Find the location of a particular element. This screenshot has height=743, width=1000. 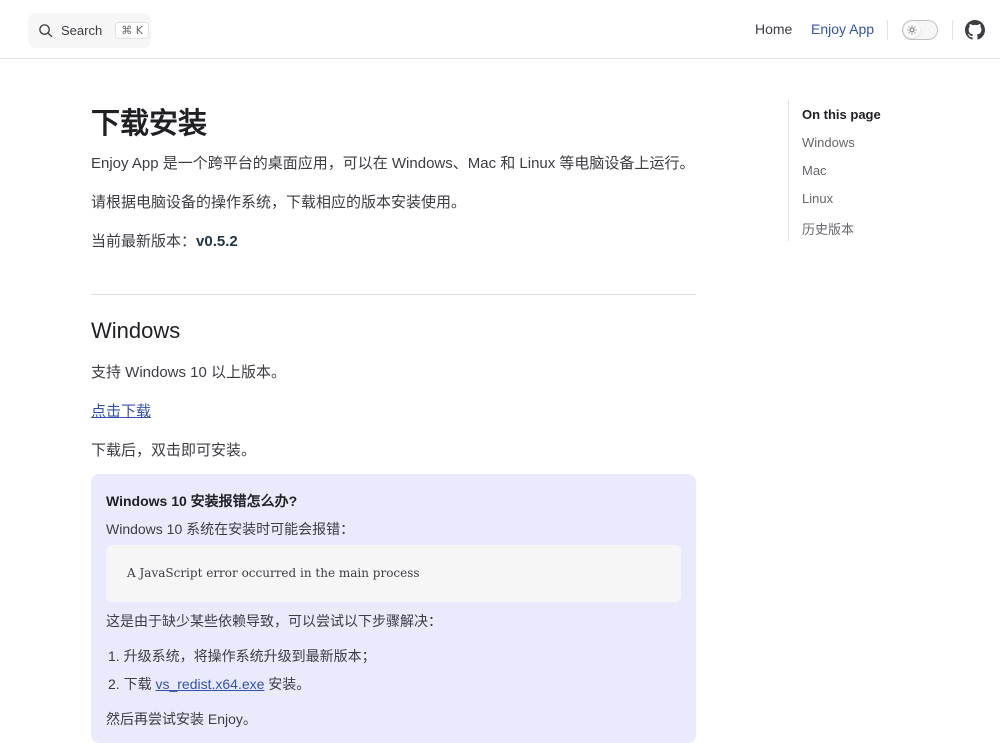

search-button: Search ⌘ K is located at coordinates (89, 30).